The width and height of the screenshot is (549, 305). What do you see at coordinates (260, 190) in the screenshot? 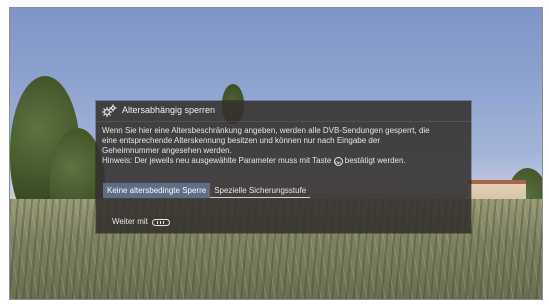
I see `option-special-security-level: Spezielle Sicherungsstufe` at bounding box center [260, 190].